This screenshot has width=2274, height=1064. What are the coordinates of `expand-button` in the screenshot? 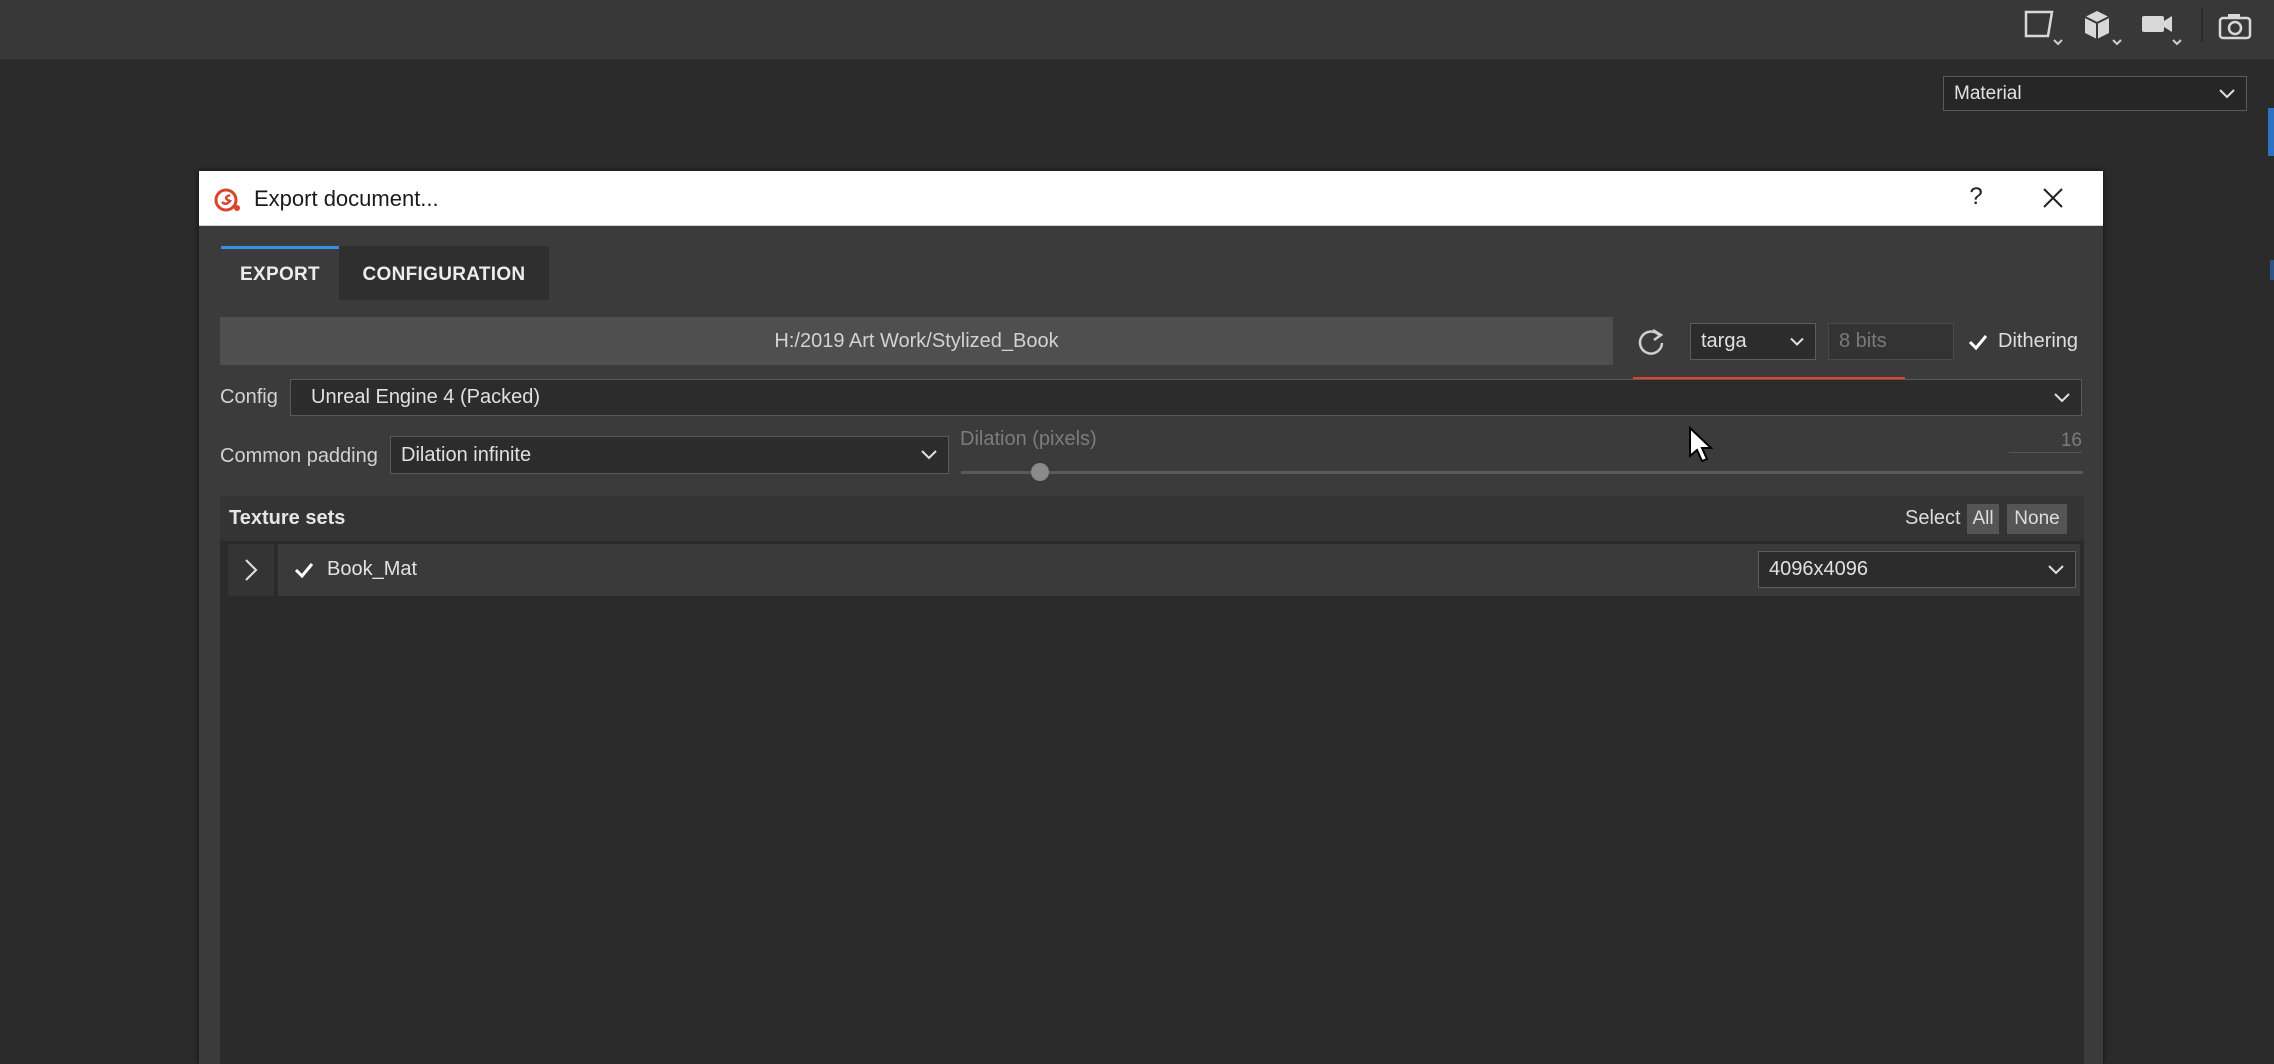 It's located at (253, 570).